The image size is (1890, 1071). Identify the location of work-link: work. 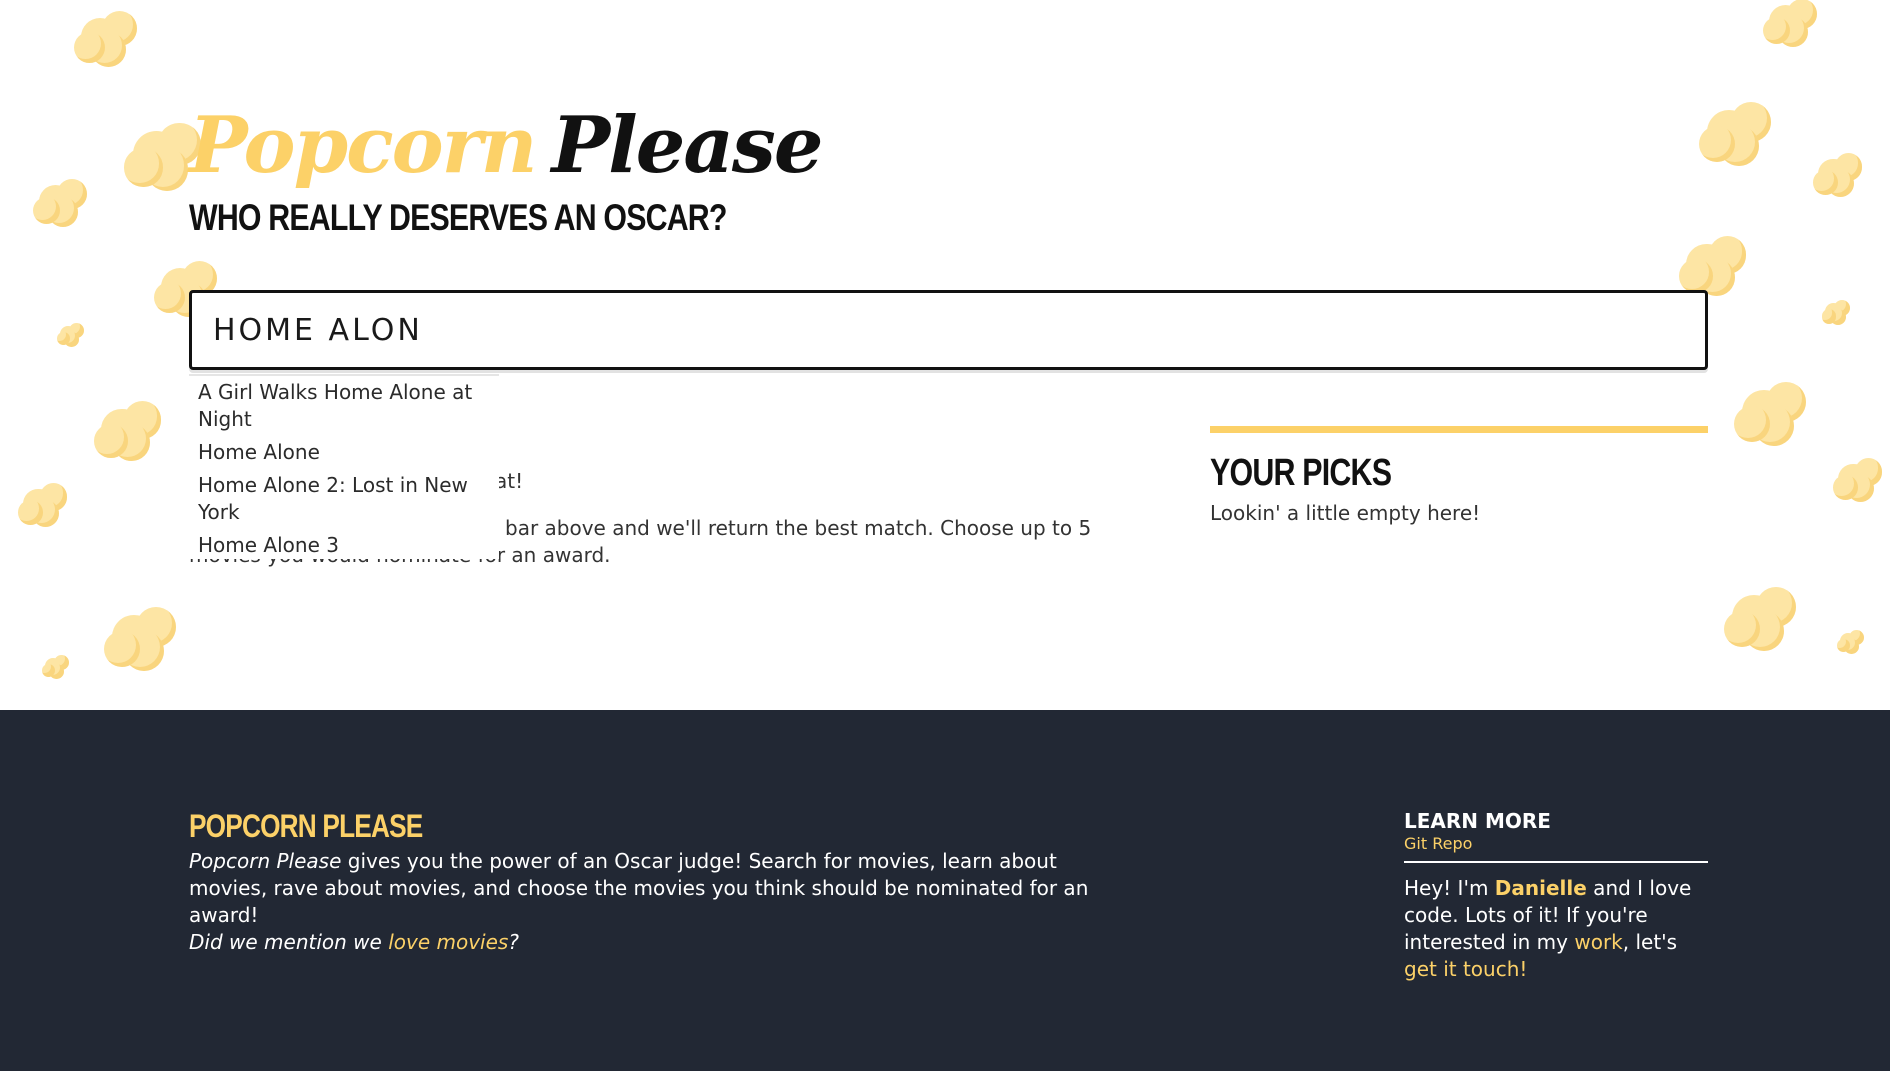
(1598, 942).